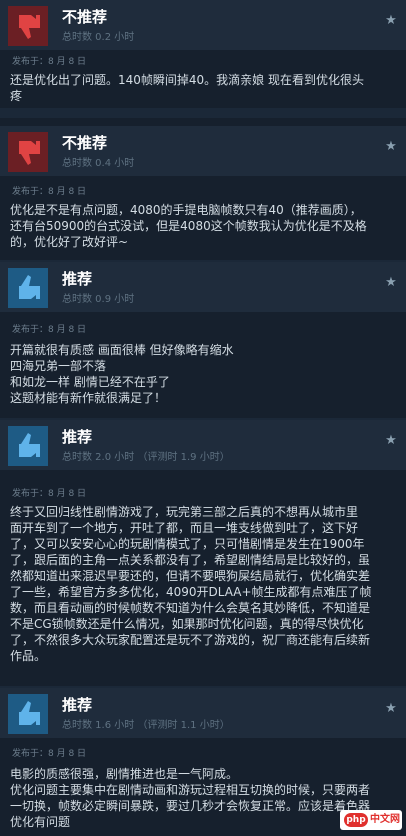 The width and height of the screenshot is (406, 836). I want to click on review-header: 推荐 总时数 2.0 小时 （评测时 1.9 小时） ★, so click(203, 445).